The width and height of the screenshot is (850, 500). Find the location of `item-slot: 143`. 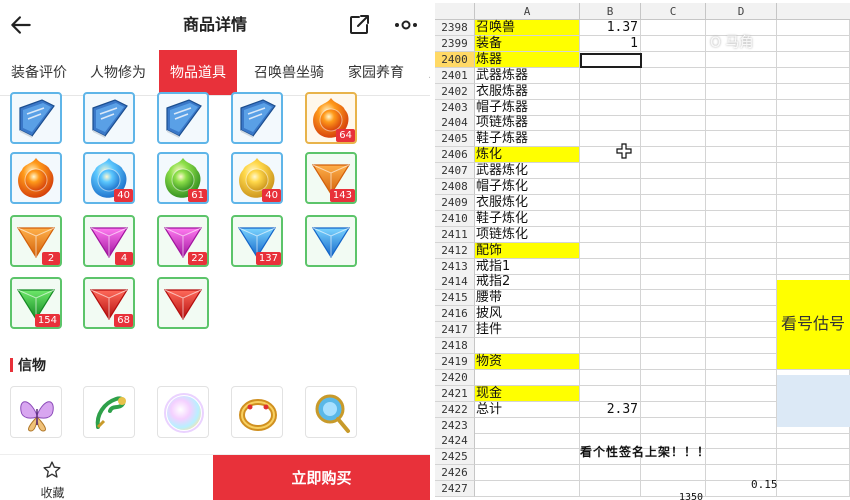

item-slot: 143 is located at coordinates (331, 178).